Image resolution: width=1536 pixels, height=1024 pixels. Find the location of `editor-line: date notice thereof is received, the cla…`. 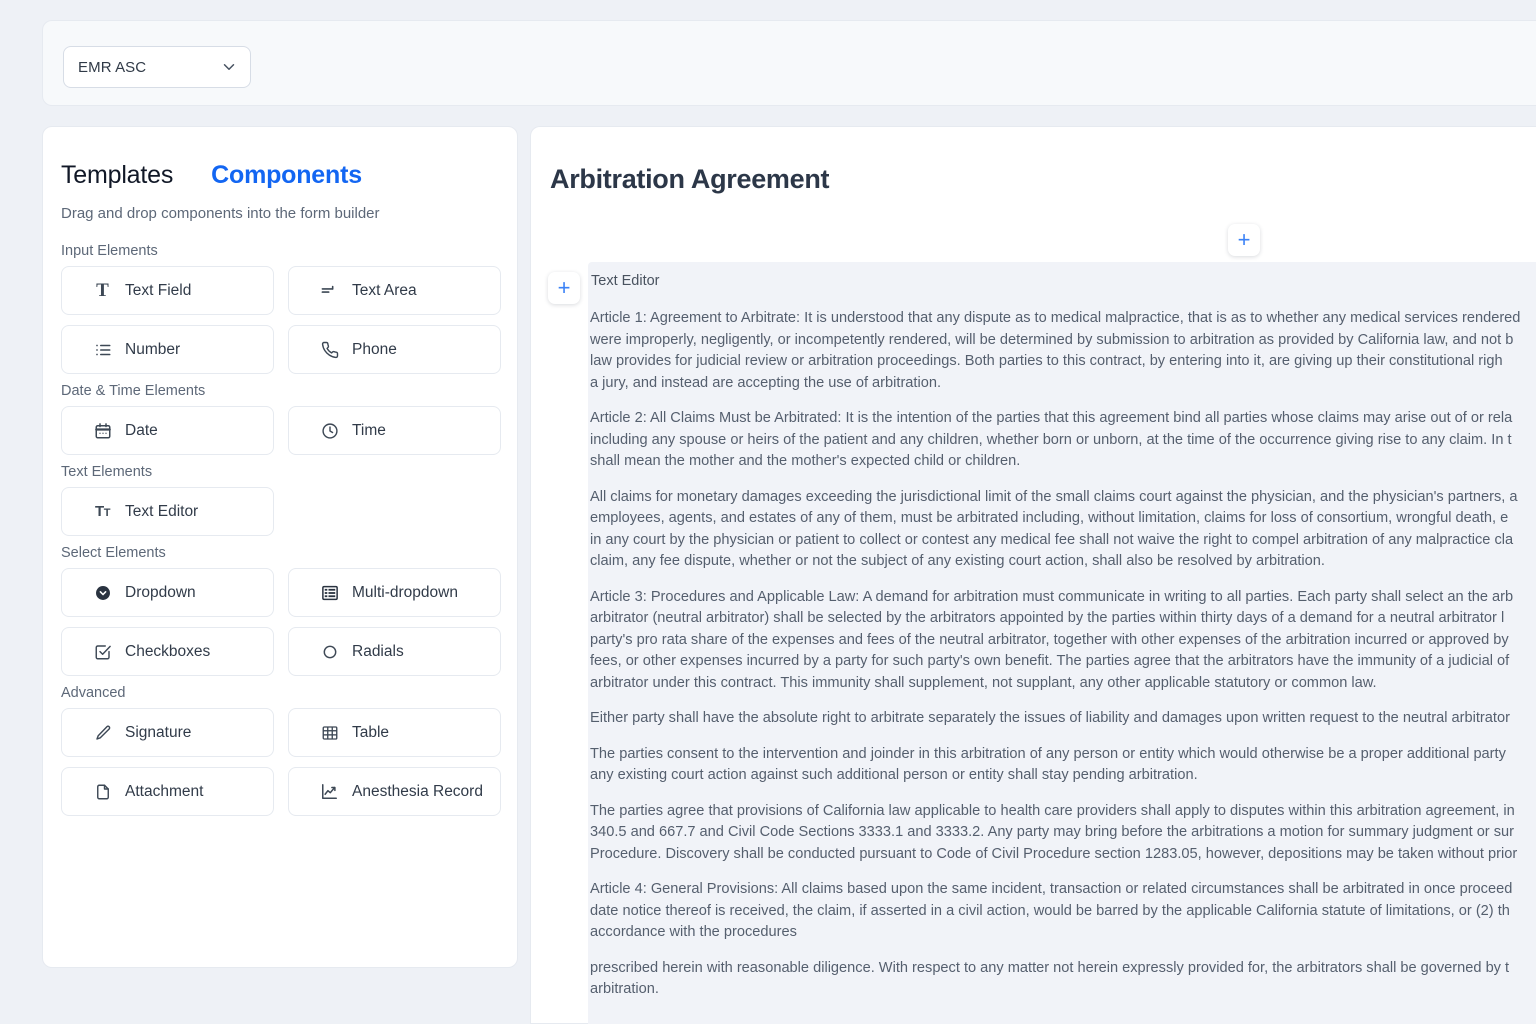

editor-line: date notice thereof is received, the cla… is located at coordinates (1050, 910).